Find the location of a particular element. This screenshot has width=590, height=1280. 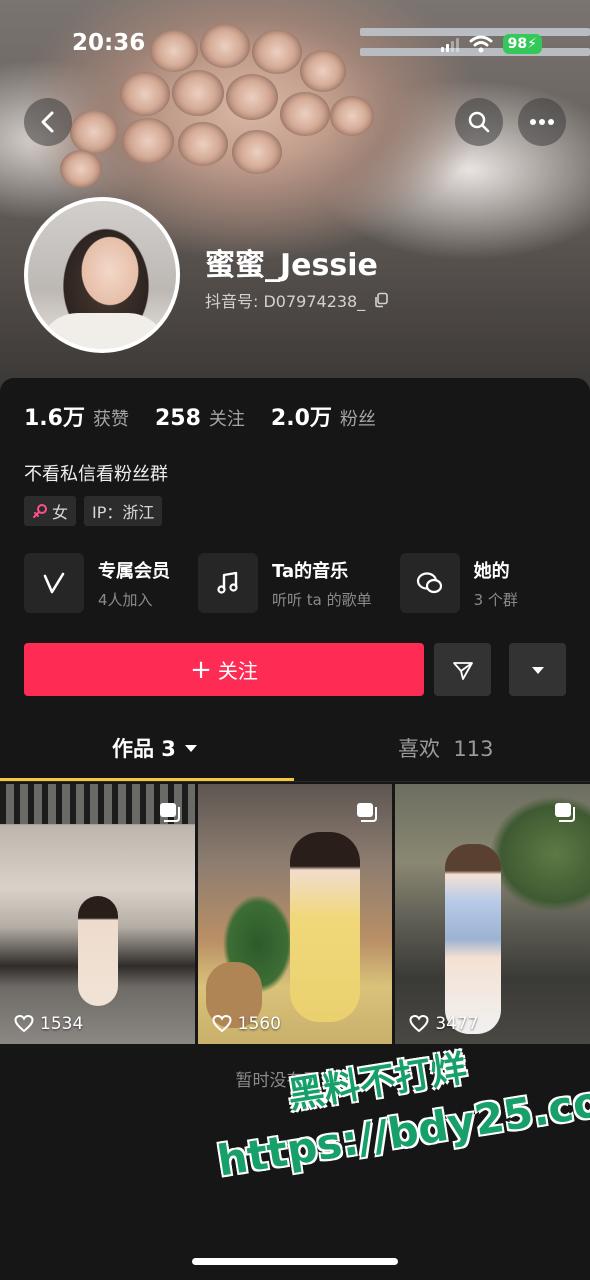

stat-label: 获赞 is located at coordinates (110, 419).